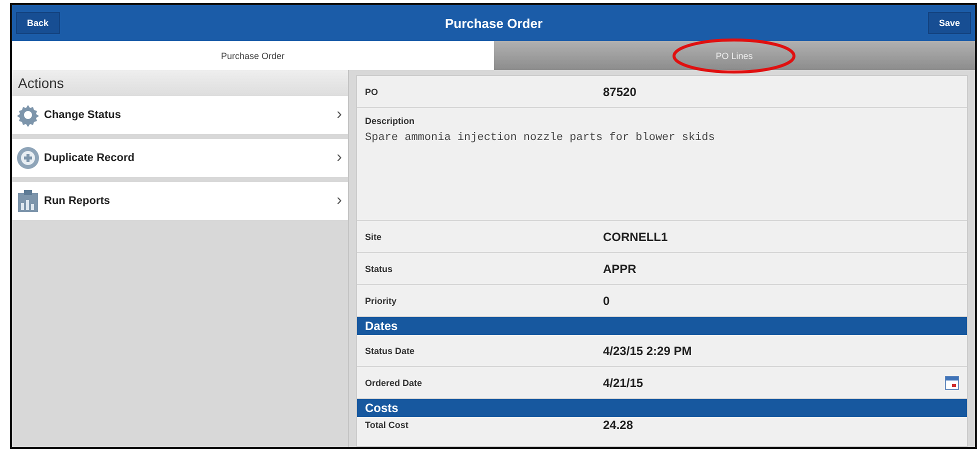  I want to click on field-label: Site, so click(374, 237).